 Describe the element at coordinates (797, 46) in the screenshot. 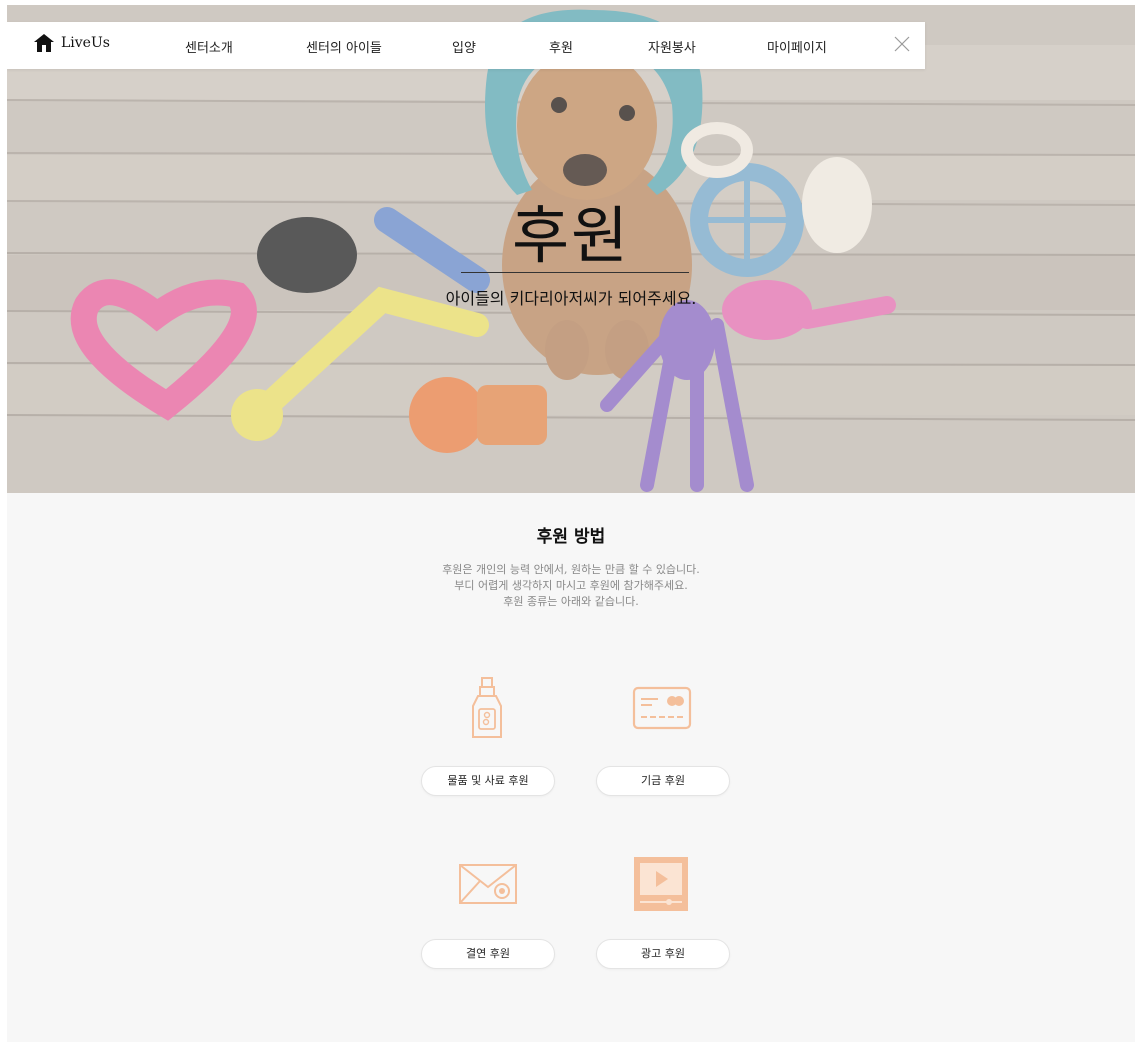

I see `nav-item-mypage: 마이페이지` at that location.